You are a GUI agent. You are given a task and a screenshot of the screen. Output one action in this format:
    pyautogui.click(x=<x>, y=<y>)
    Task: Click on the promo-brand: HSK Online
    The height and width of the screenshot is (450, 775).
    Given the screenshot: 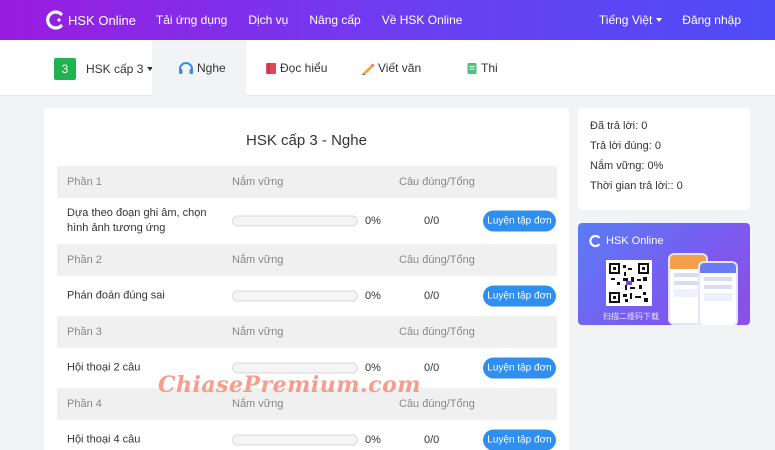 What is the action you would take?
    pyautogui.click(x=625, y=241)
    